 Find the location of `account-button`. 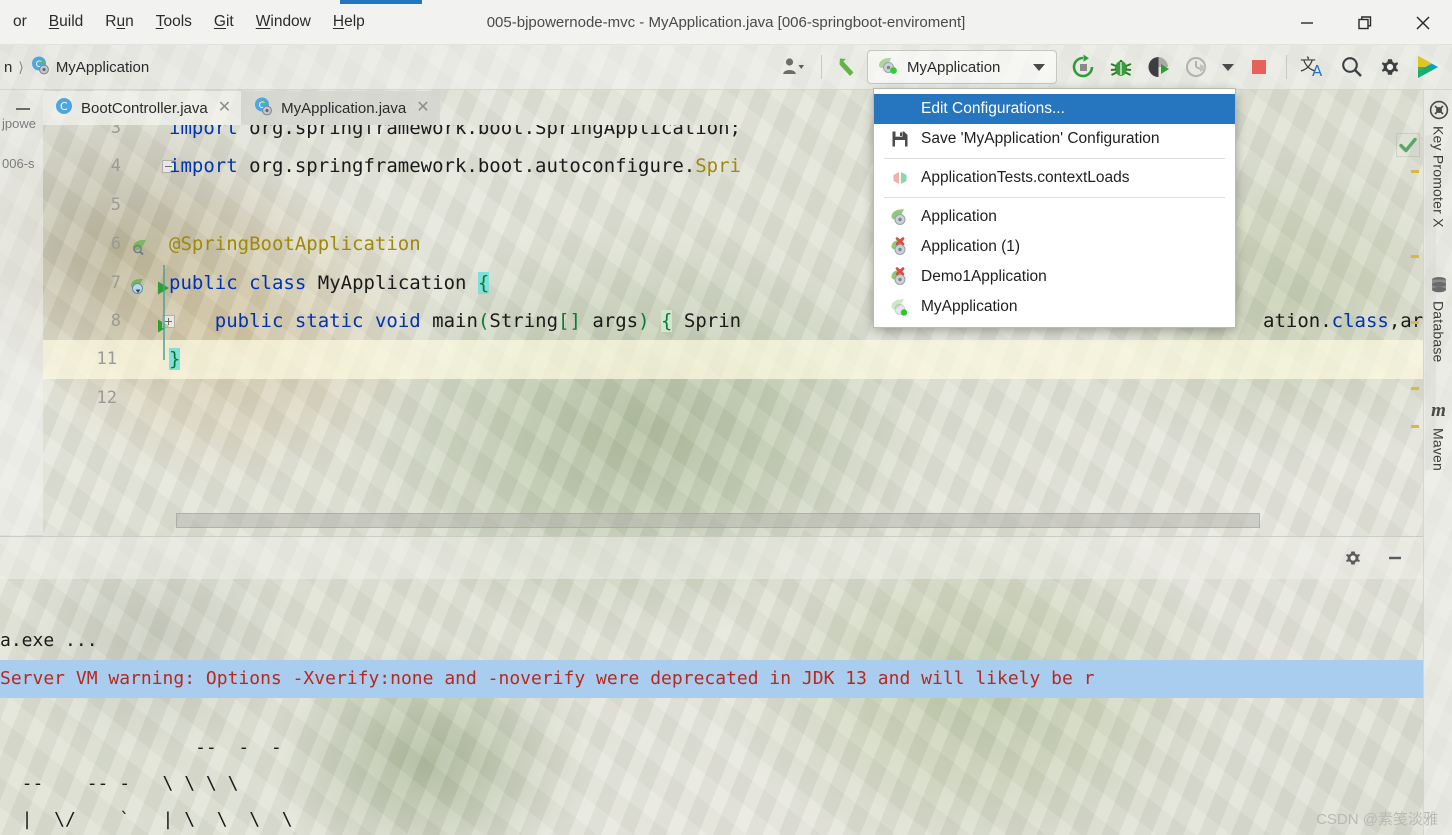

account-button is located at coordinates (794, 67).